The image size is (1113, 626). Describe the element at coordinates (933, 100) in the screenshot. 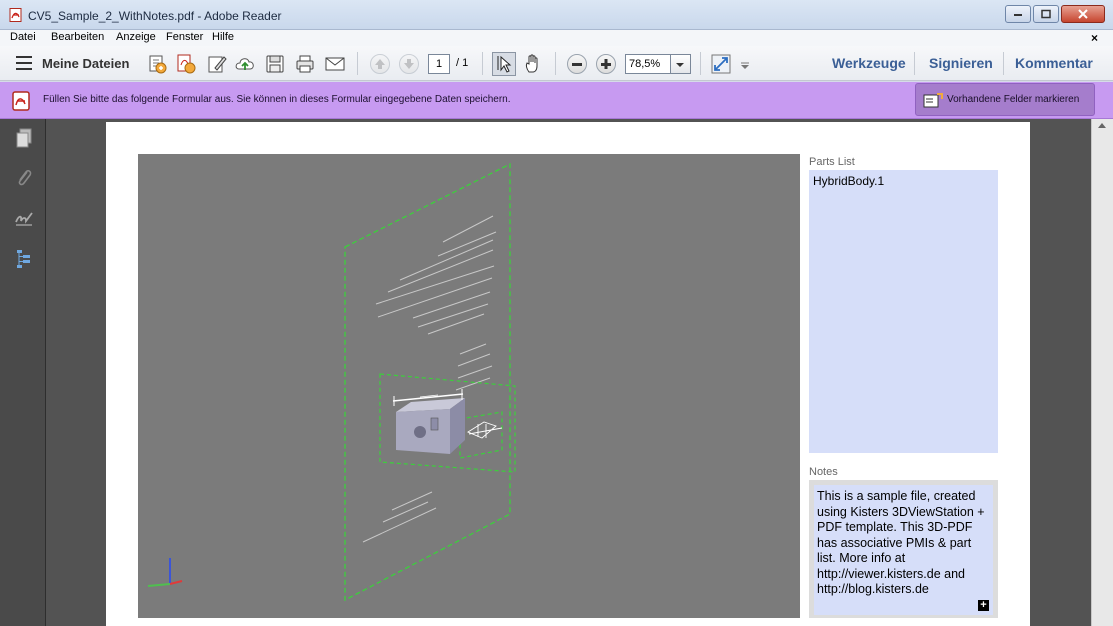

I see `highlight-fields-icon` at that location.